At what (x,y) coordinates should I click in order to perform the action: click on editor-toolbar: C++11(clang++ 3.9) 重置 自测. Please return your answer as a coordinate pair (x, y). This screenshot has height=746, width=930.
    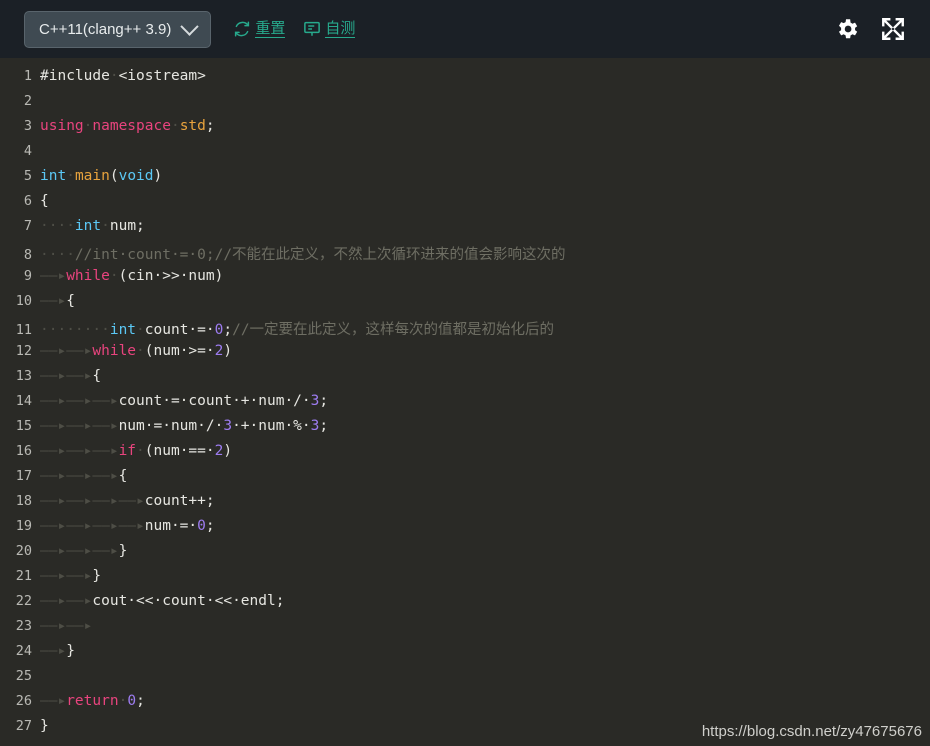
    Looking at the image, I should click on (465, 29).